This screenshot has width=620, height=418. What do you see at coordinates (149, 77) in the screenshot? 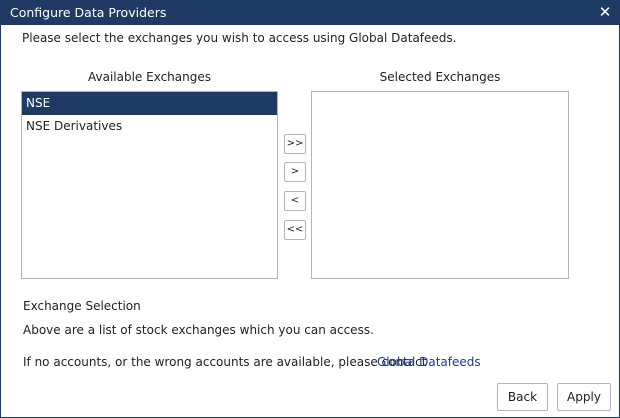
I see `available-exchanges-label: Available Exchanges` at bounding box center [149, 77].